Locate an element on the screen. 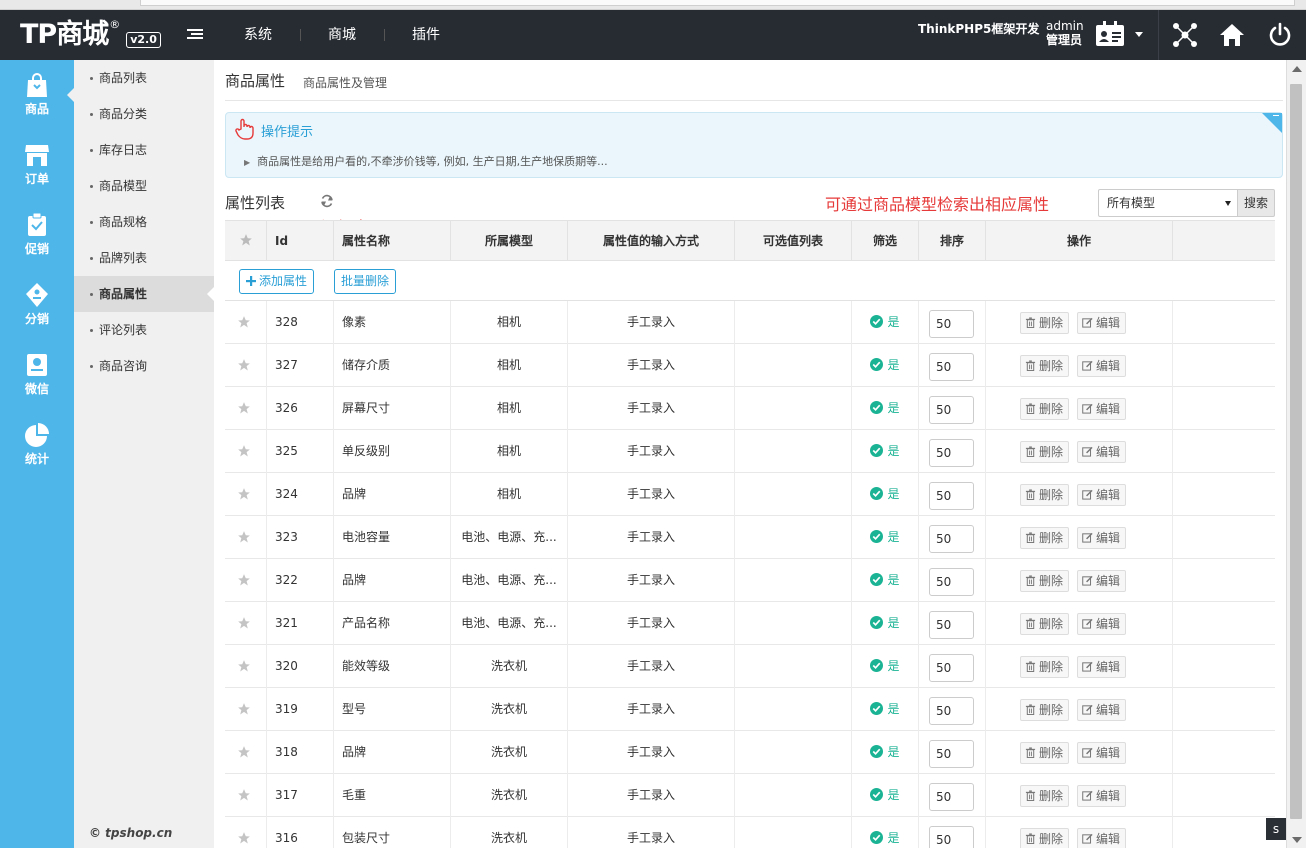 The image size is (1306, 848). scroll-up-icon is located at coordinates (1297, 69).